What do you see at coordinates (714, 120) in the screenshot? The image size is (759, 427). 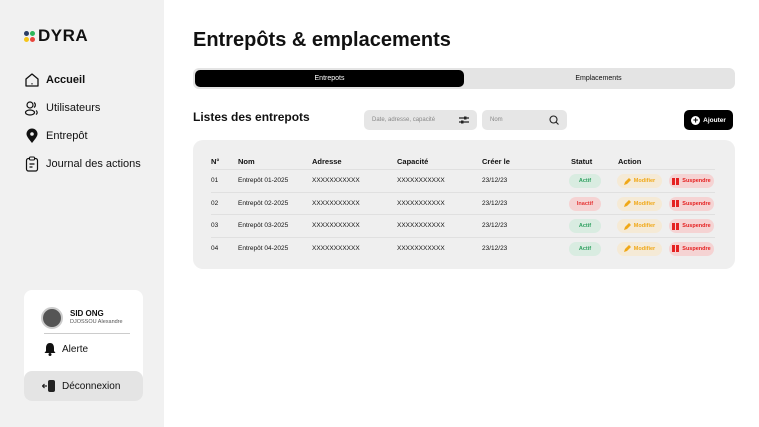 I see `add-label: Ajouter` at bounding box center [714, 120].